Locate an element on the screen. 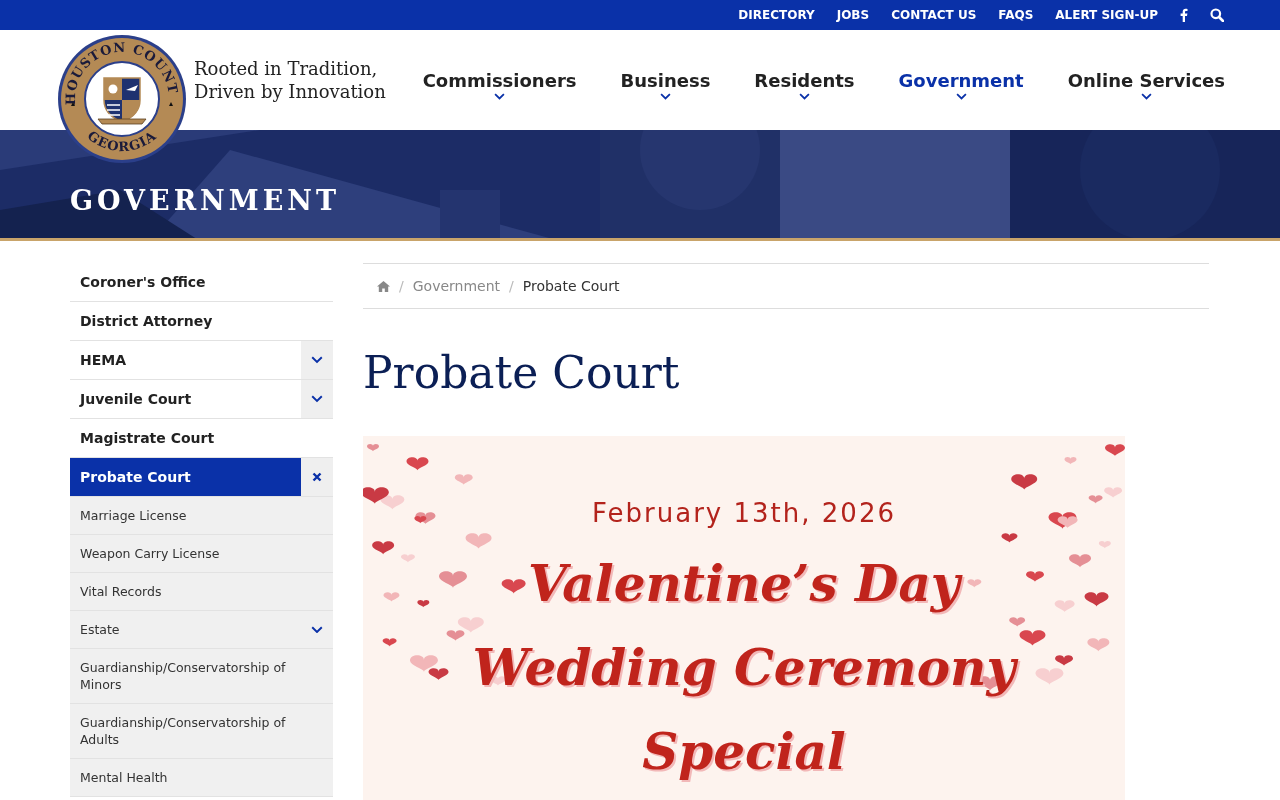 Image resolution: width=1280 pixels, height=800 pixels. flyer-title: Special is located at coordinates (744, 752).